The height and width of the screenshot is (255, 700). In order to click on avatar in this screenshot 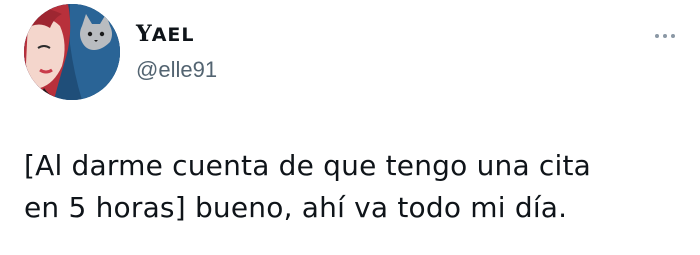, I will do `click(72, 52)`.